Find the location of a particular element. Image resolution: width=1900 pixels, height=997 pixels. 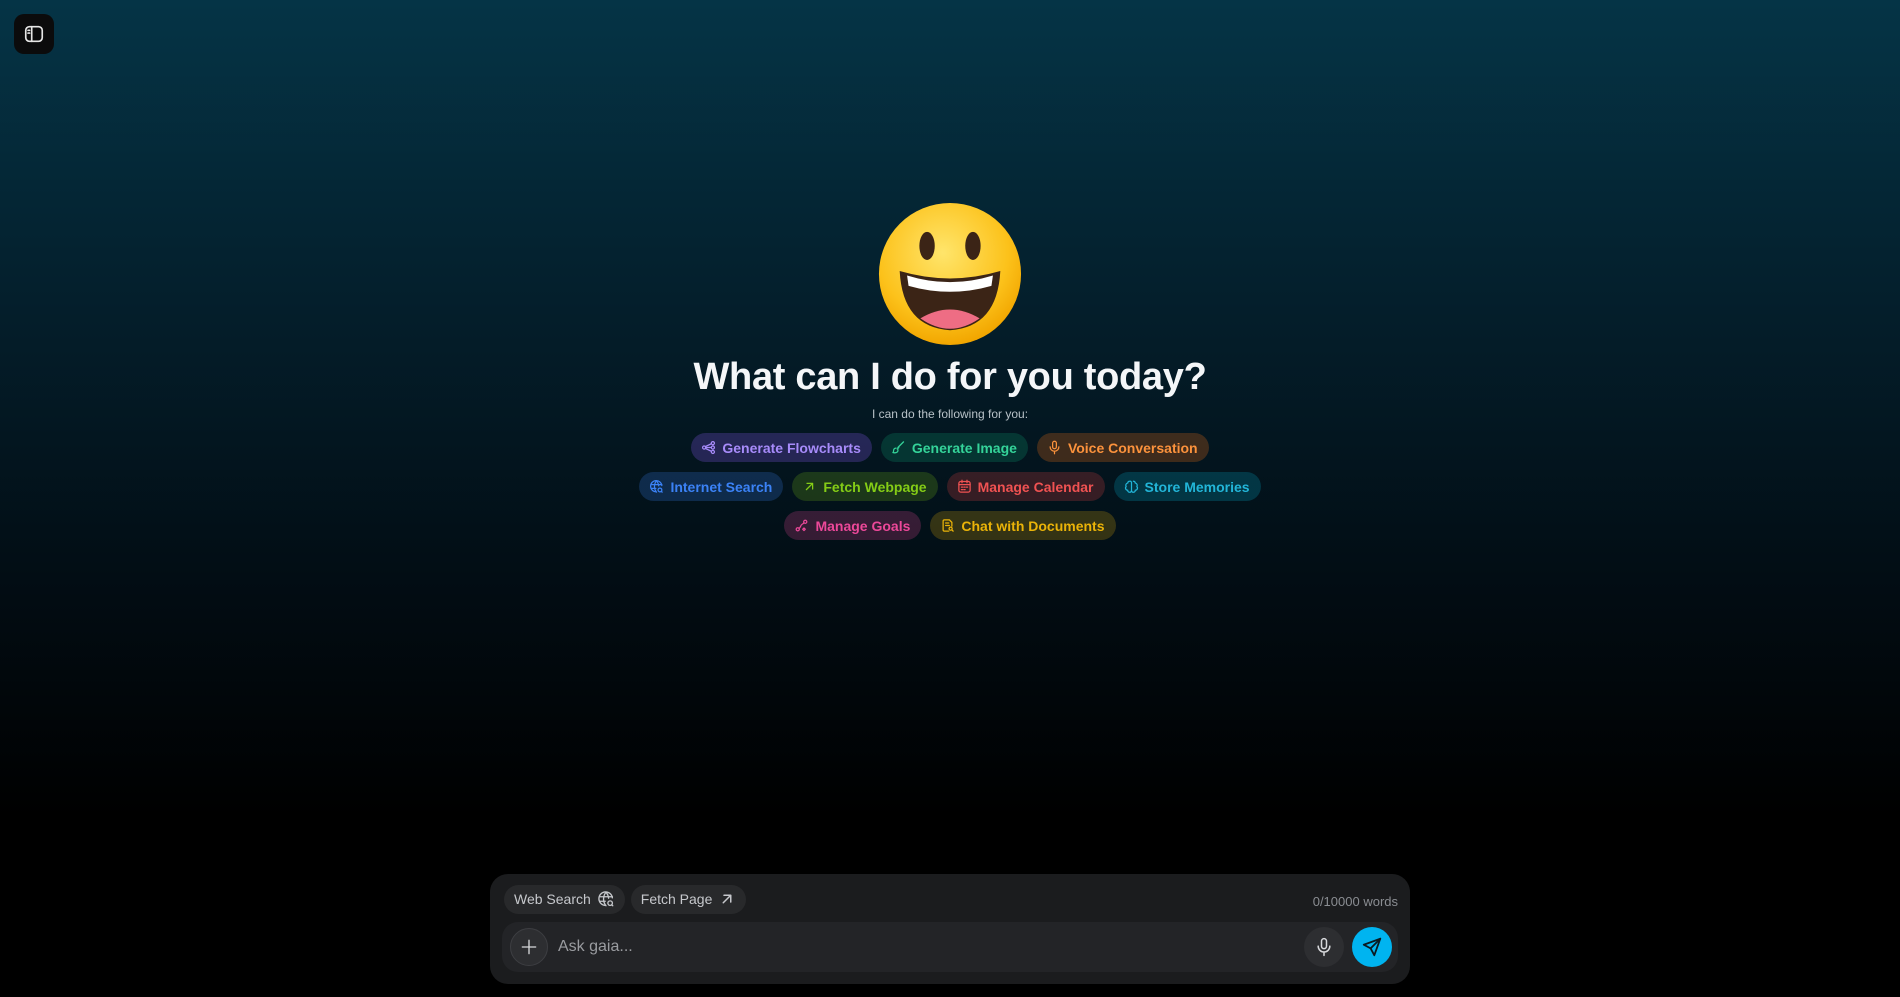

sidebar-panel-icon is located at coordinates (34, 34).